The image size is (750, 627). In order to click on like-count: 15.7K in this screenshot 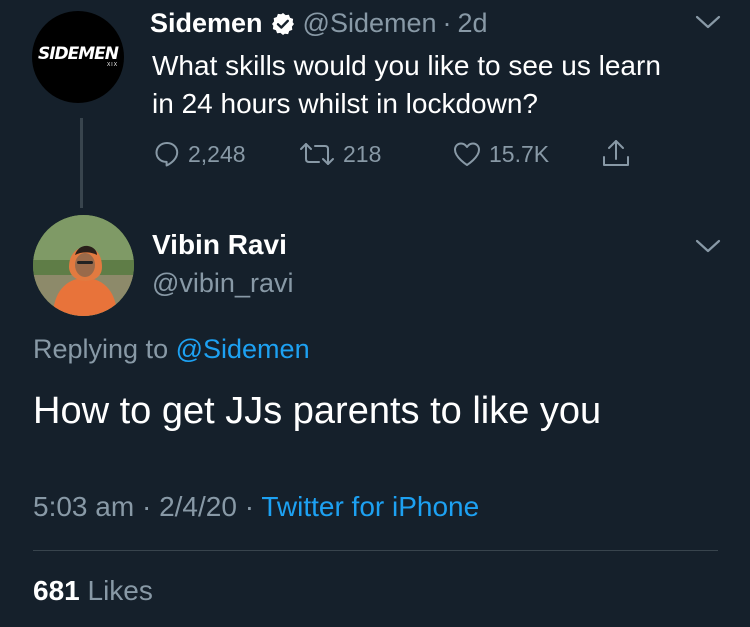, I will do `click(519, 153)`.